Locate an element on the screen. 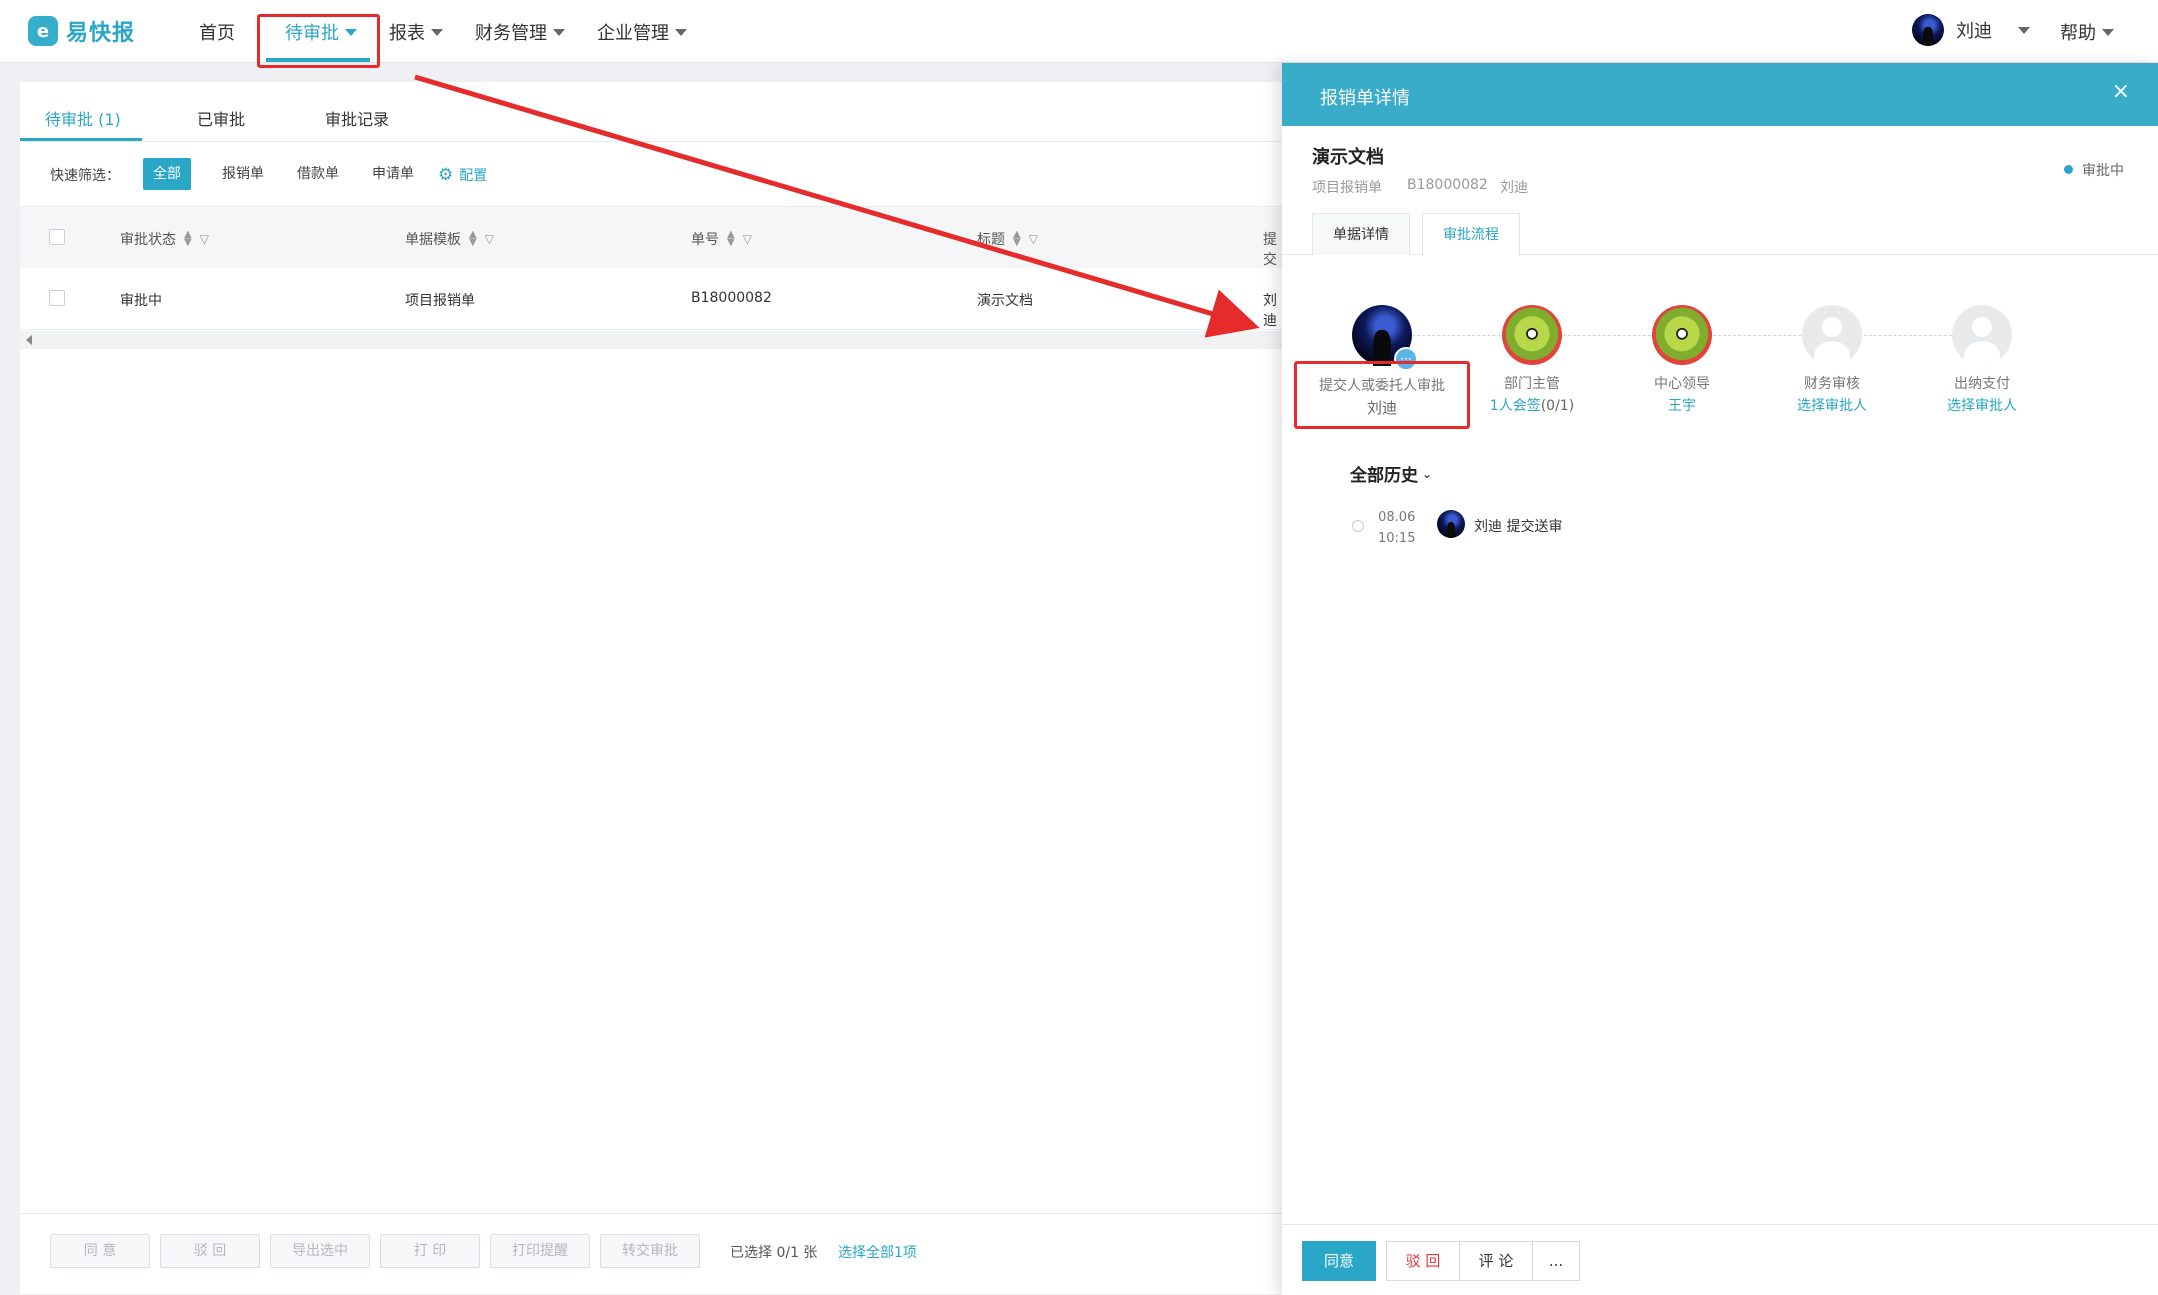 Image resolution: width=2158 pixels, height=1295 pixels. annotation-highlight-submitter is located at coordinates (1382, 395).